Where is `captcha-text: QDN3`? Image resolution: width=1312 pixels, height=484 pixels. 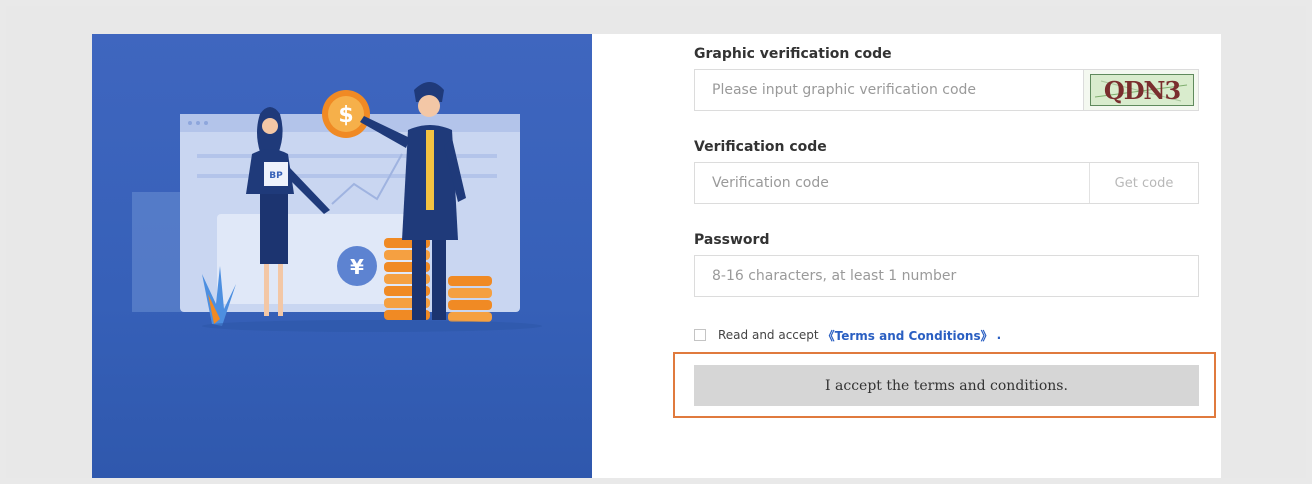 captcha-text: QDN3 is located at coordinates (1142, 90).